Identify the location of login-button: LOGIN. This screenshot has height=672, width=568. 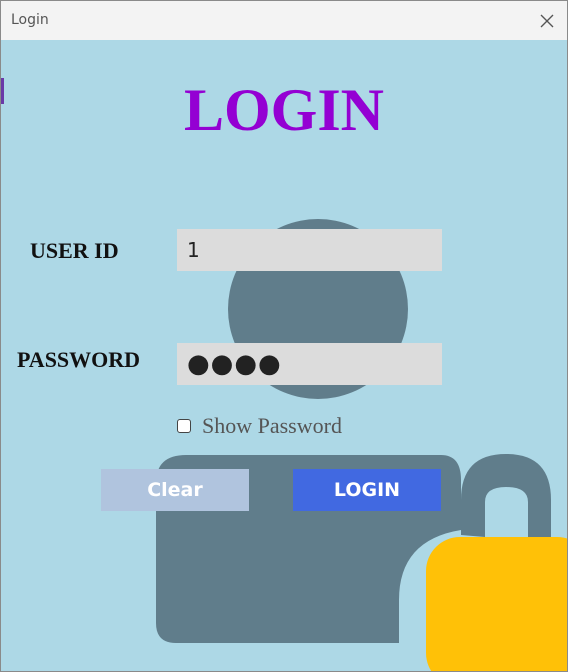
(367, 490).